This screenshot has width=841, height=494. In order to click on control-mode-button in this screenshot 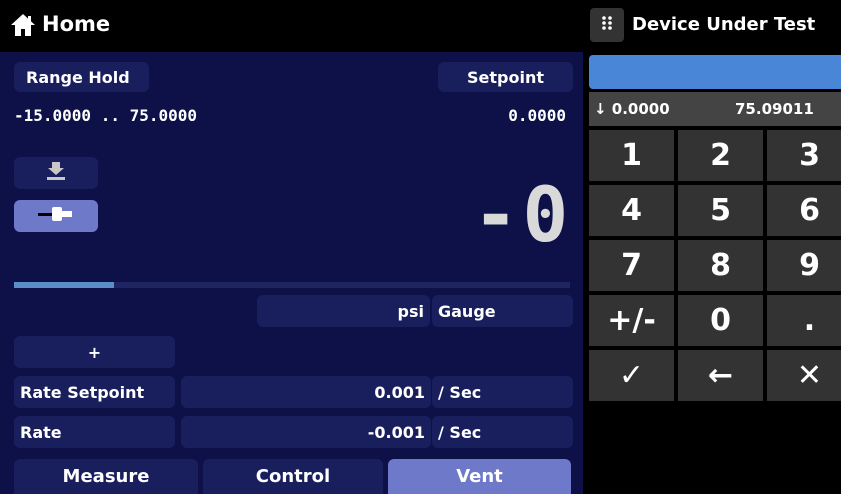, I will do `click(56, 216)`.